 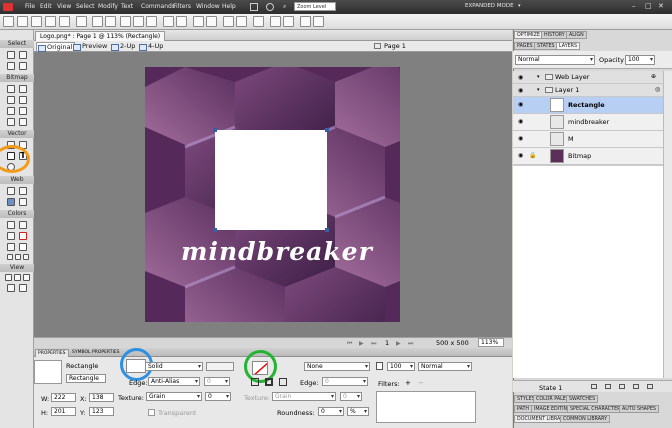 I want to click on layer-row-bitmap: ◉ 🔒 Bitmap, so click(x=588, y=156).